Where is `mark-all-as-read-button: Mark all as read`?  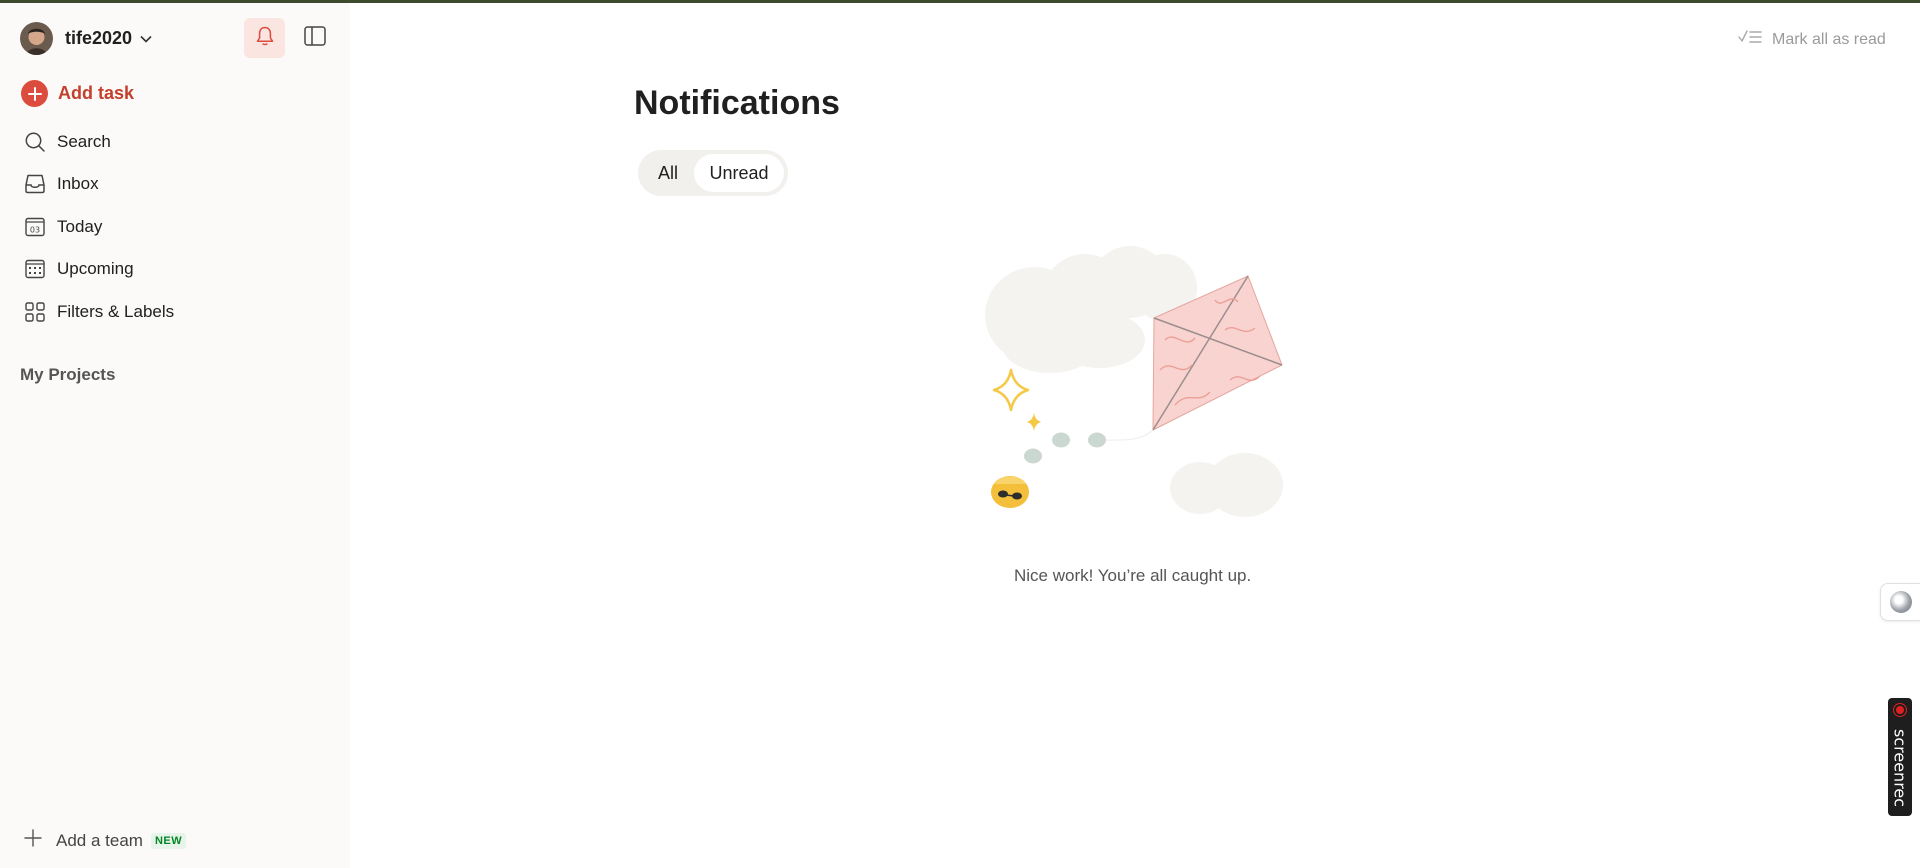
mark-all-as-read-button: Mark all as read is located at coordinates (1812, 39).